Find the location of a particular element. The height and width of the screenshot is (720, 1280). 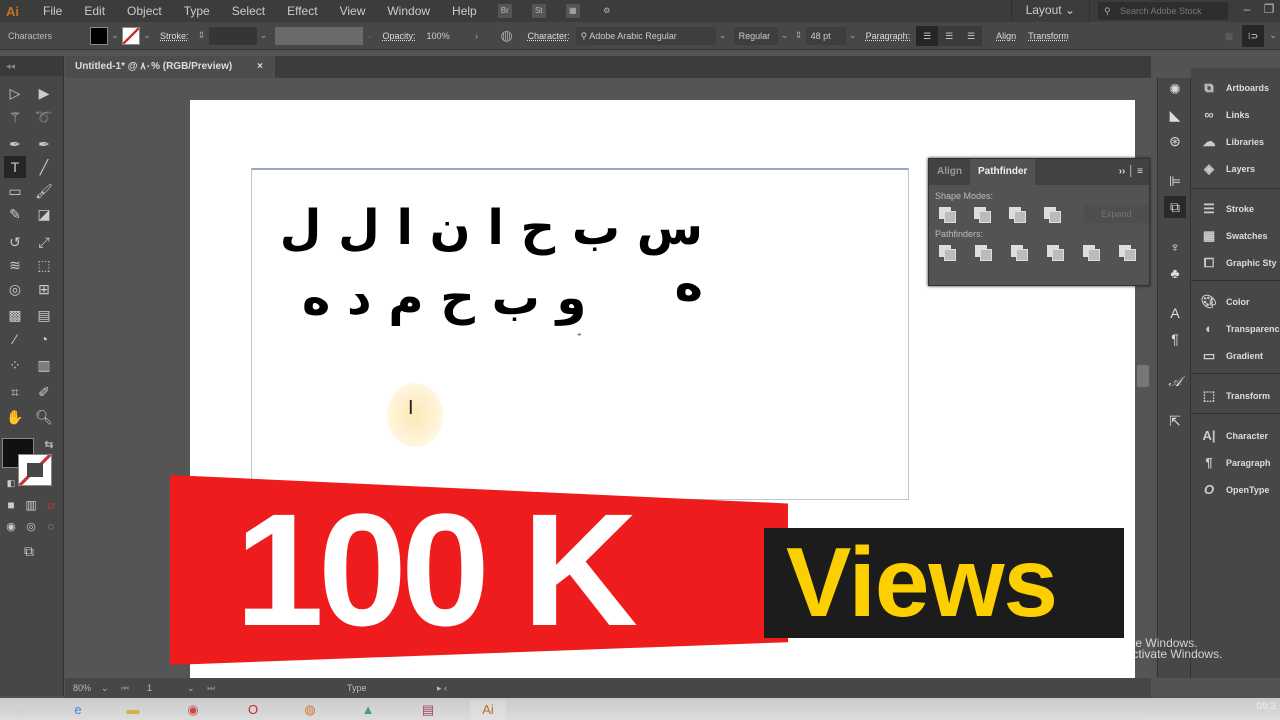

restore-button: ❐ is located at coordinates (1269, 11).